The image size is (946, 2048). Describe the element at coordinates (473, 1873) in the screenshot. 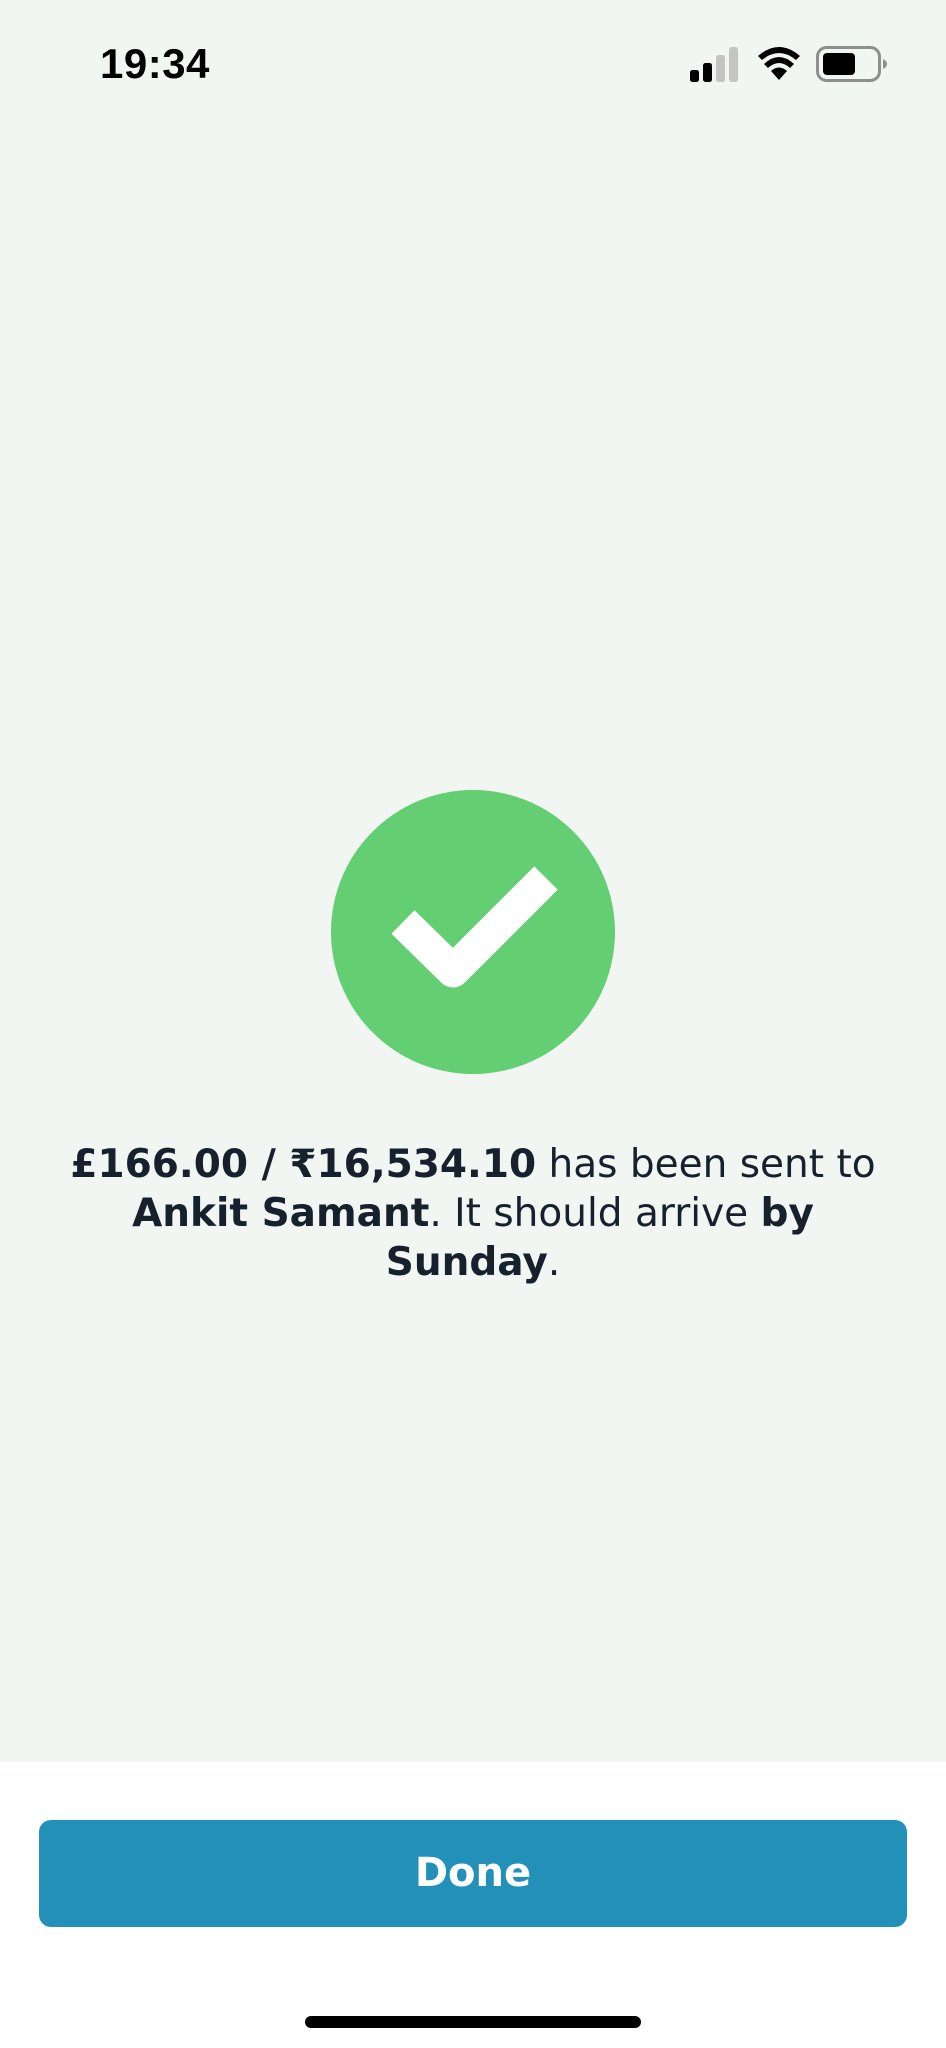

I see `done-button: Done` at that location.